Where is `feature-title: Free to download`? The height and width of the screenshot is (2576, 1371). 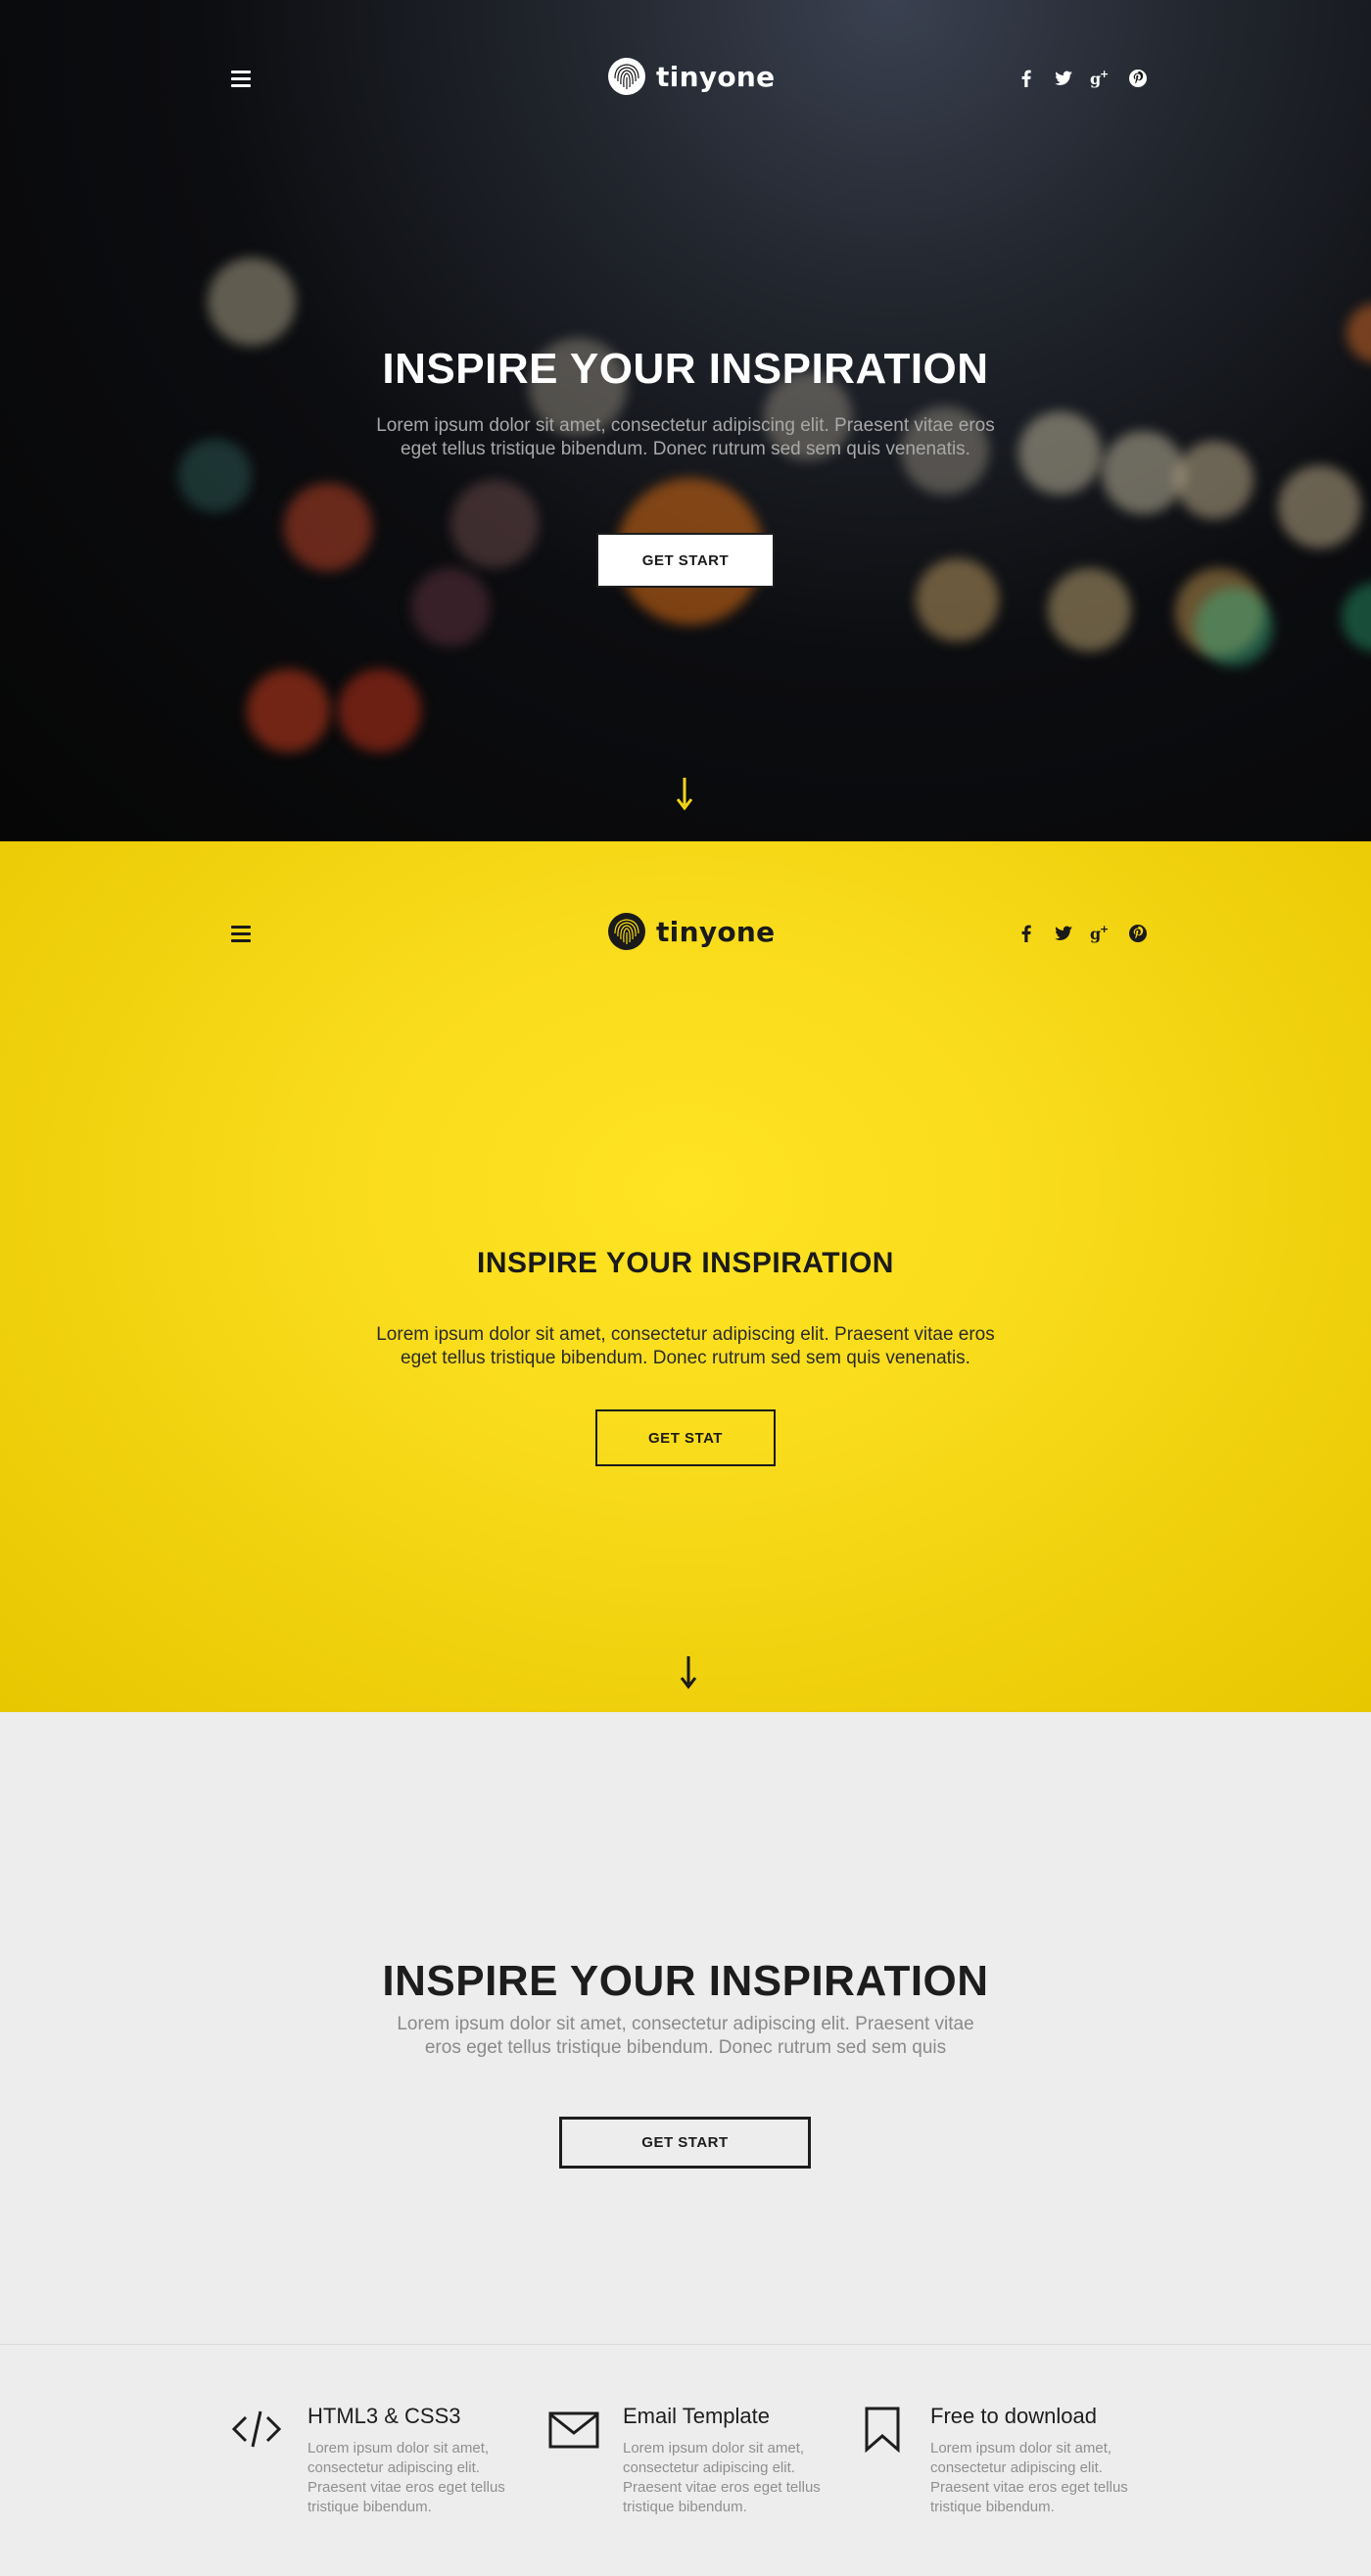 feature-title: Free to download is located at coordinates (1014, 2416).